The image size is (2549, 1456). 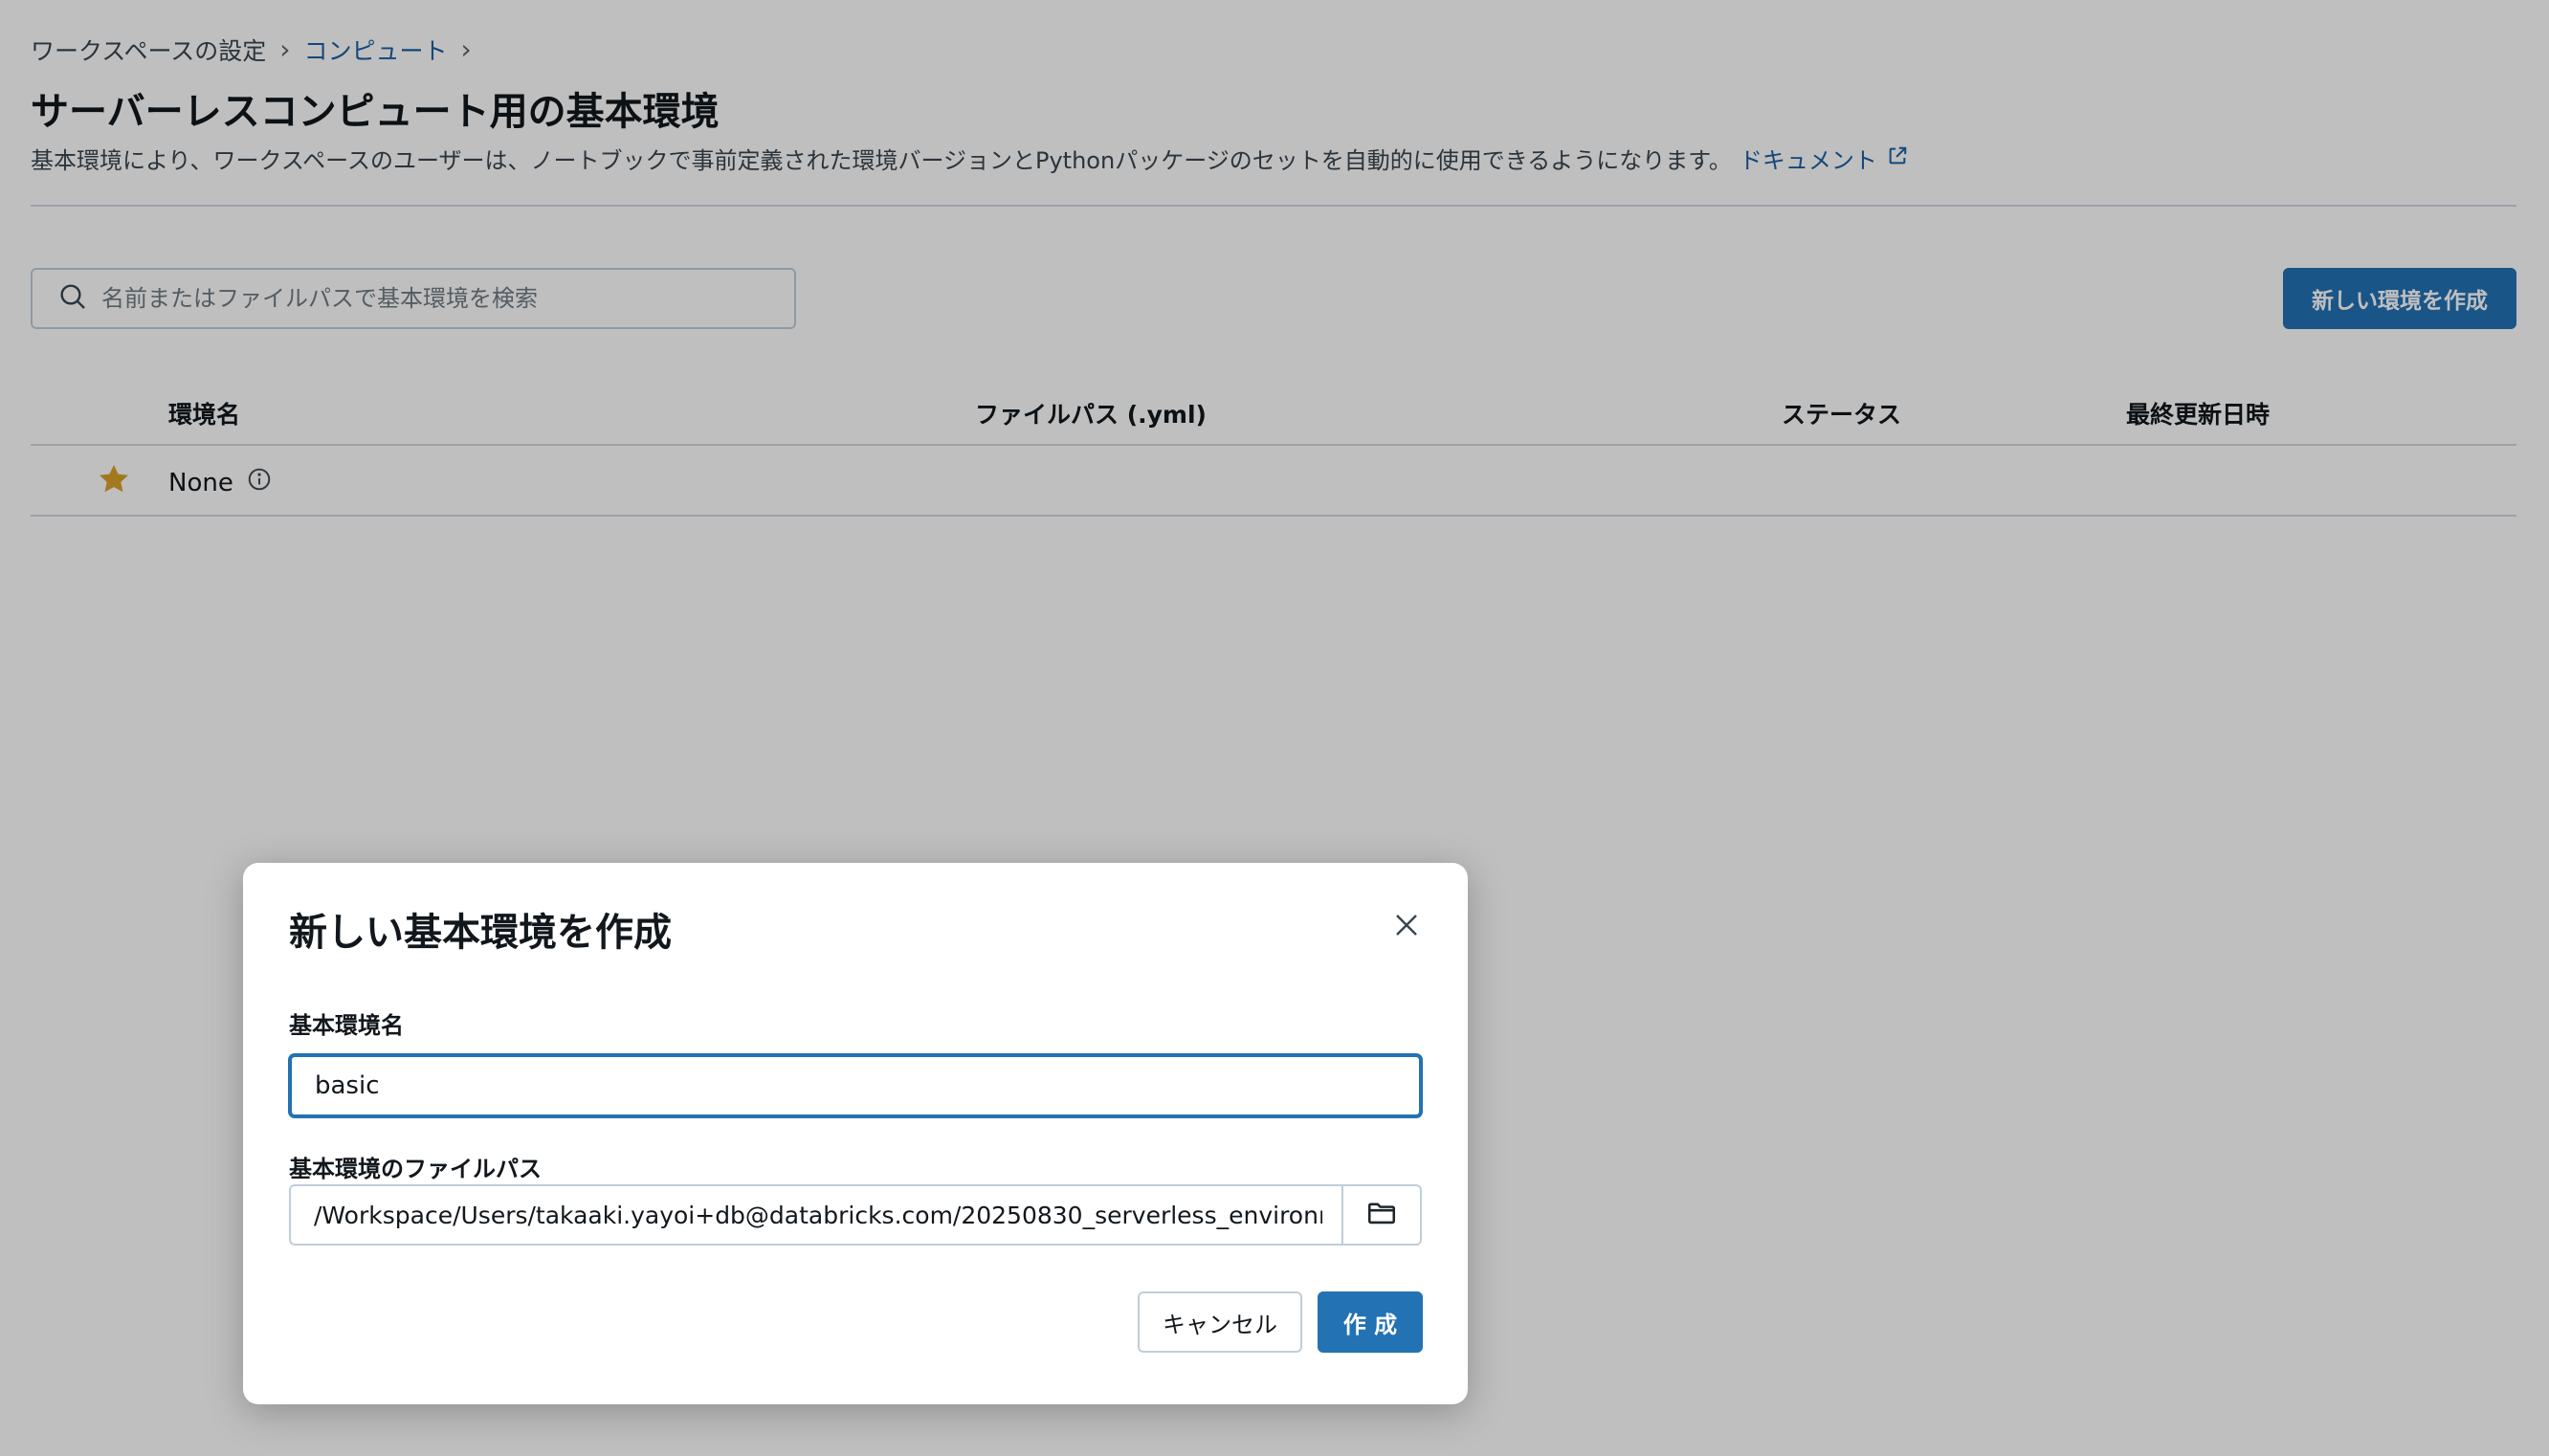 I want to click on close-icon, so click(x=1406, y=927).